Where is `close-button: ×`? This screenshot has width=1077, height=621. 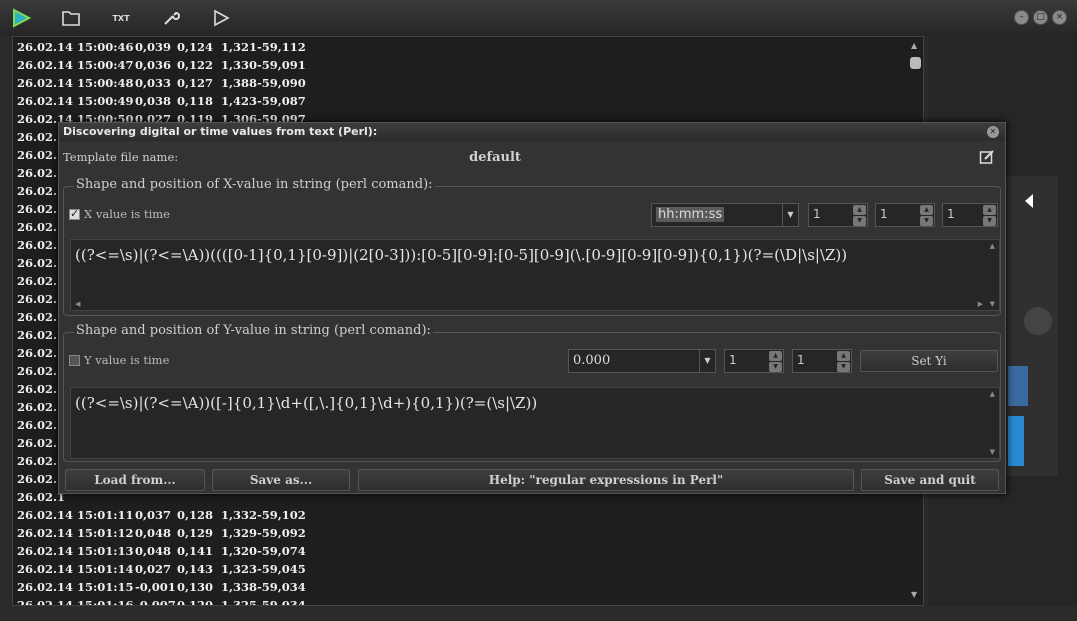 close-button: × is located at coordinates (1059, 17).